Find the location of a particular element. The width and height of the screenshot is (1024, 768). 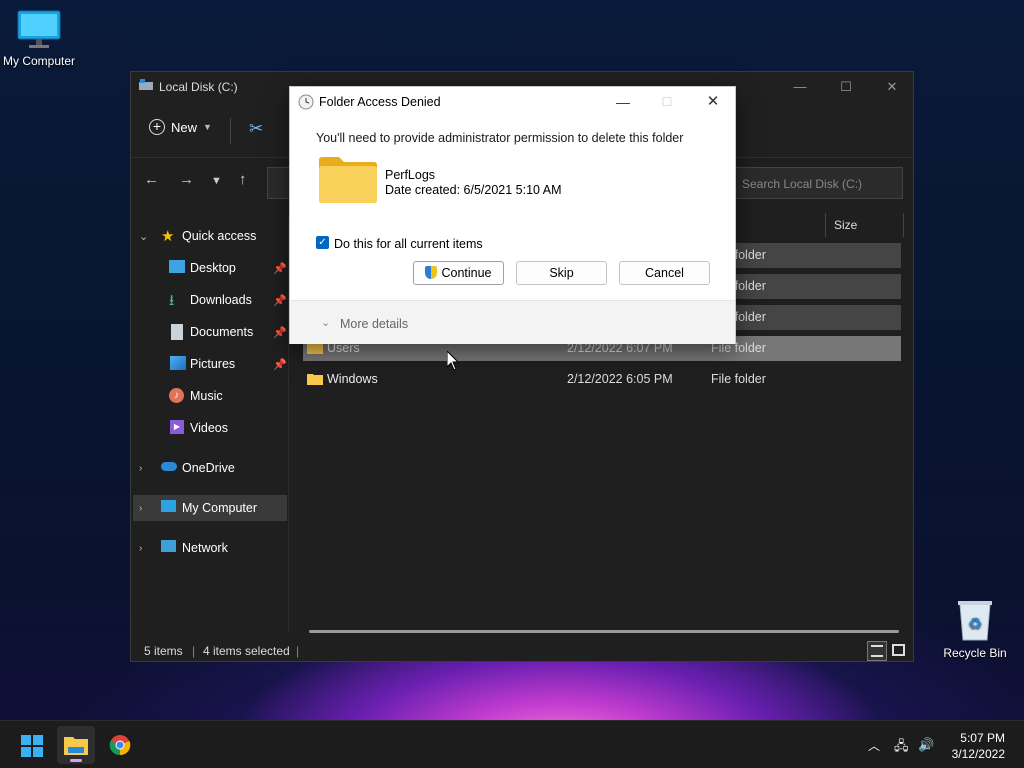

apply-to-all-label: Do this for all current items is located at coordinates (408, 244).